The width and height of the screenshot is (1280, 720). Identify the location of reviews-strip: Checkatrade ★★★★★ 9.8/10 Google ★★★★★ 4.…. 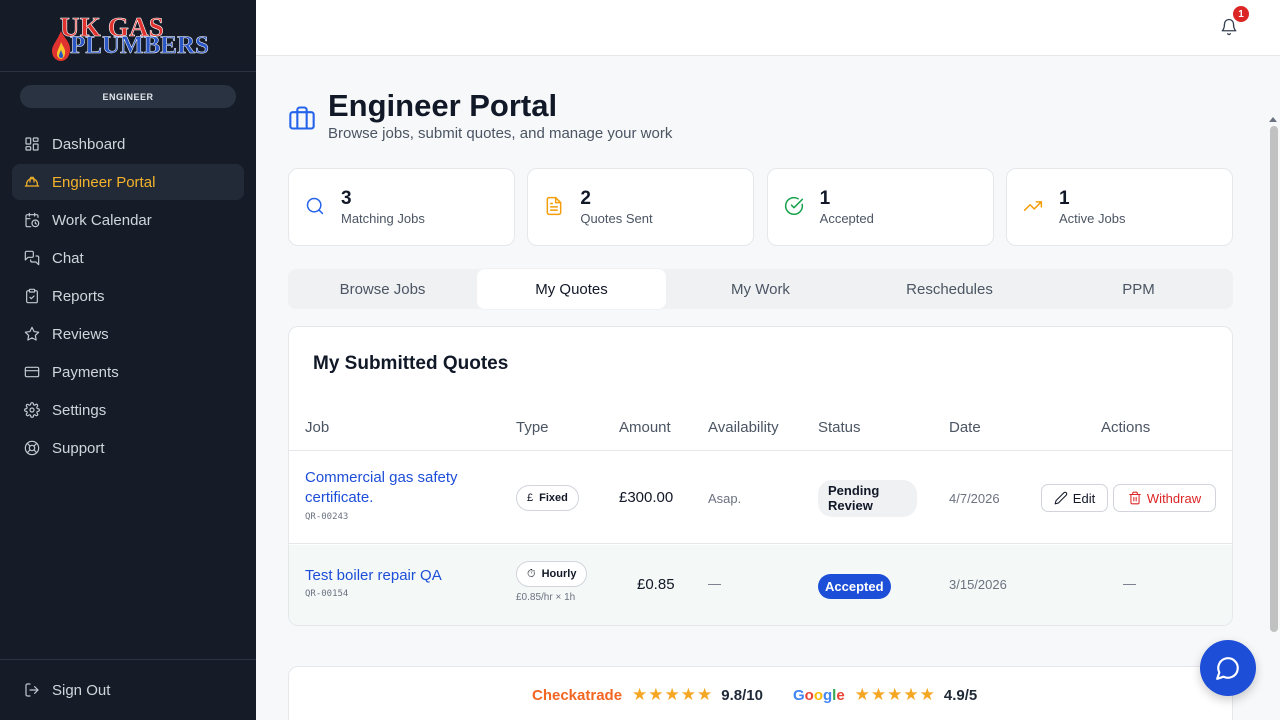
(760, 693).